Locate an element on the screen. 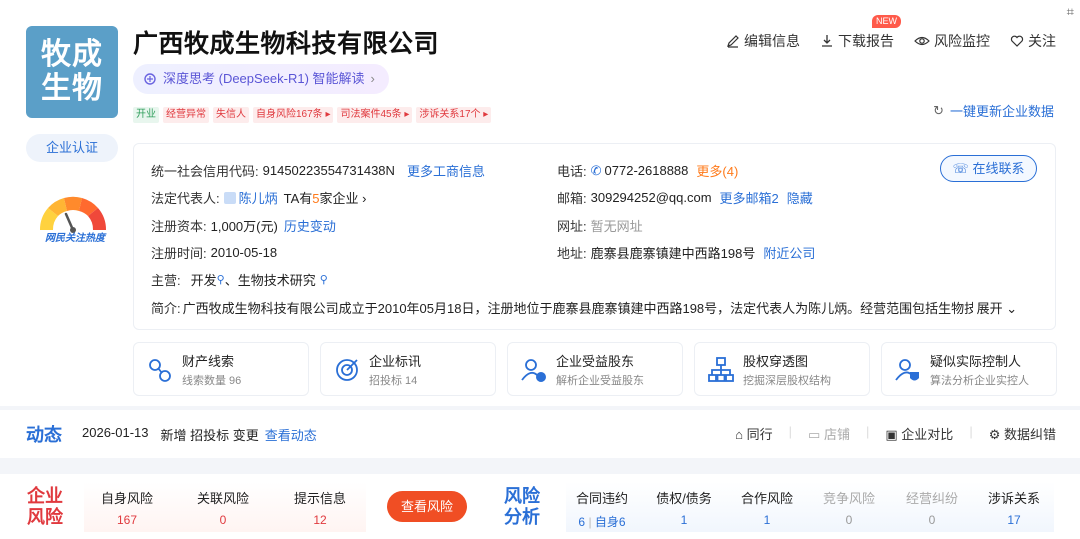  feature-beneficiary: 企业受益股东 解析企业受益股东 is located at coordinates (595, 369).